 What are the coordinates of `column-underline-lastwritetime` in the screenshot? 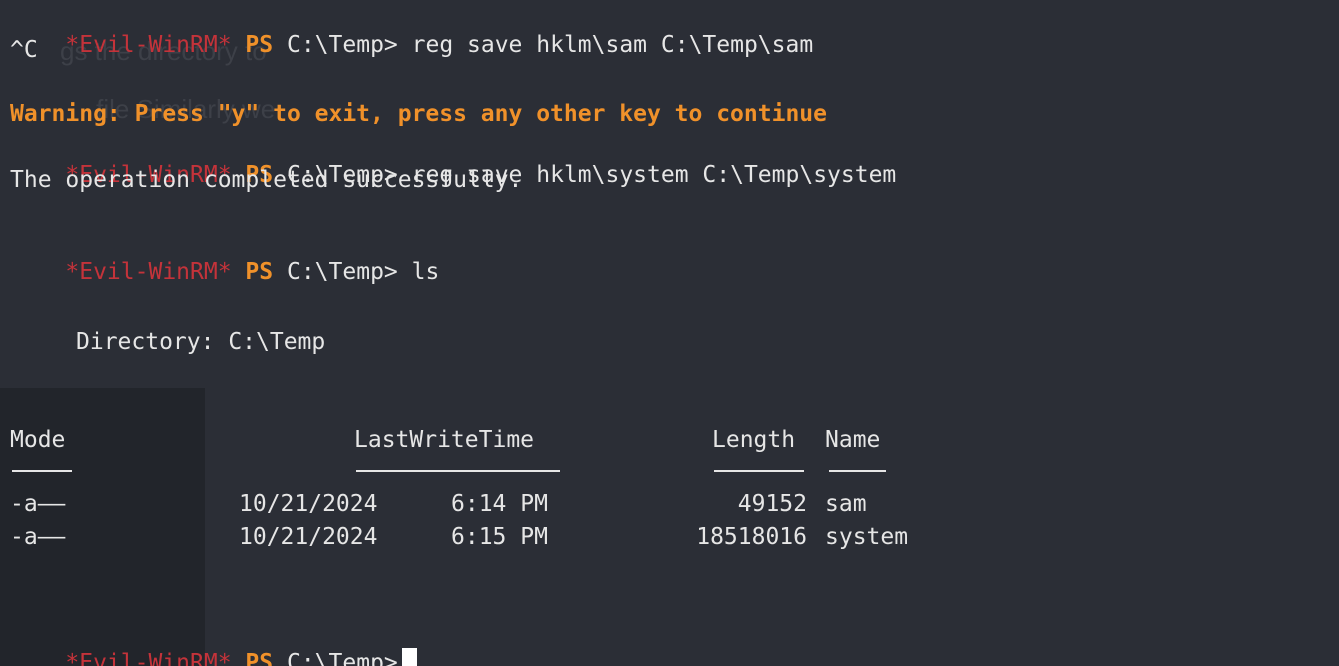 It's located at (458, 471).